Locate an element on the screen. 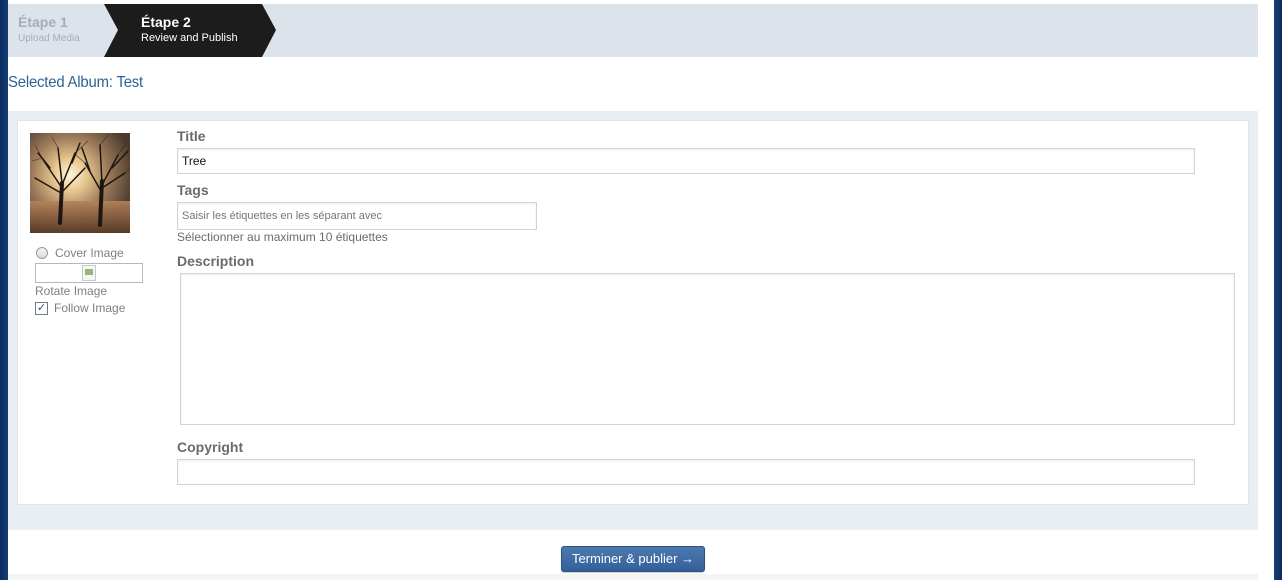 The image size is (1282, 580). rotate-image-button is located at coordinates (89, 273).